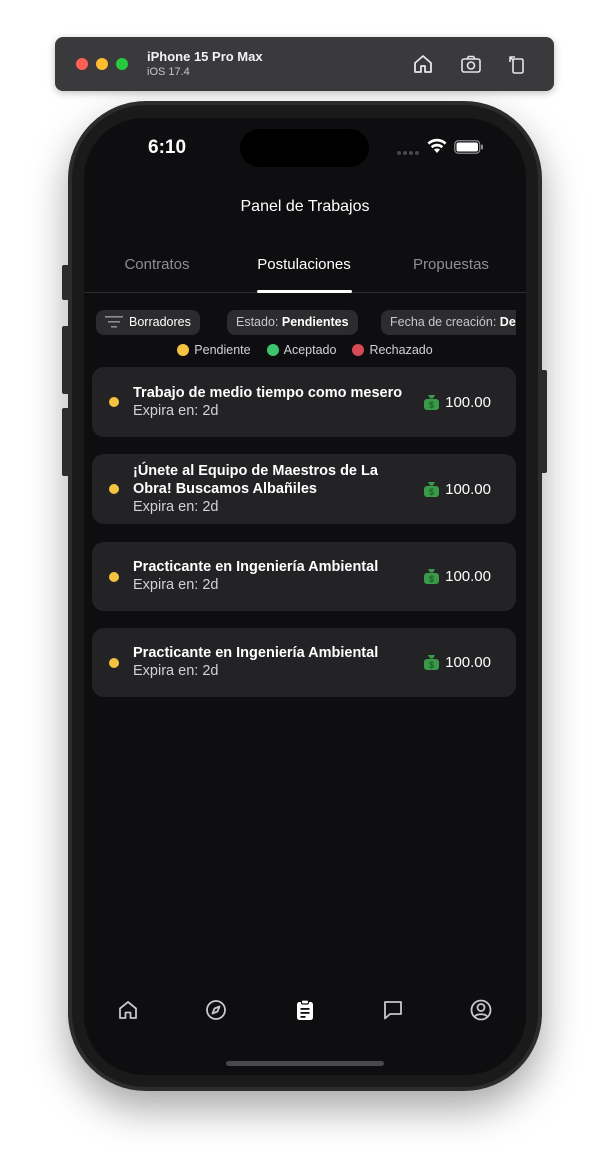 Image resolution: width=609 pixels, height=1168 pixels. Describe the element at coordinates (102, 64) in the screenshot. I see `minimize-window-button` at that location.